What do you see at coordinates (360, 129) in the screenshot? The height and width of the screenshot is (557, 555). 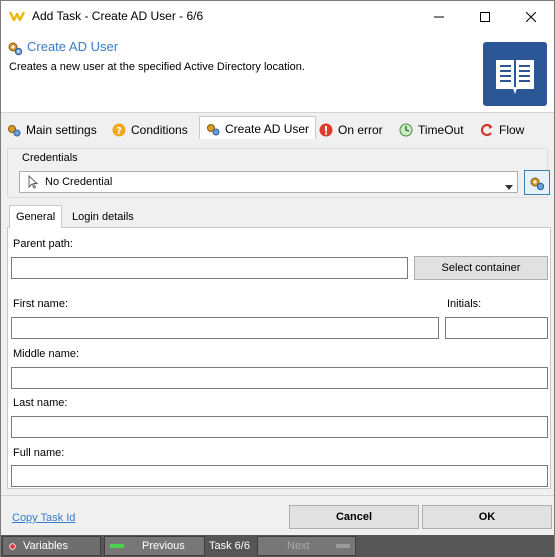 I see `tab-label: On error` at bounding box center [360, 129].